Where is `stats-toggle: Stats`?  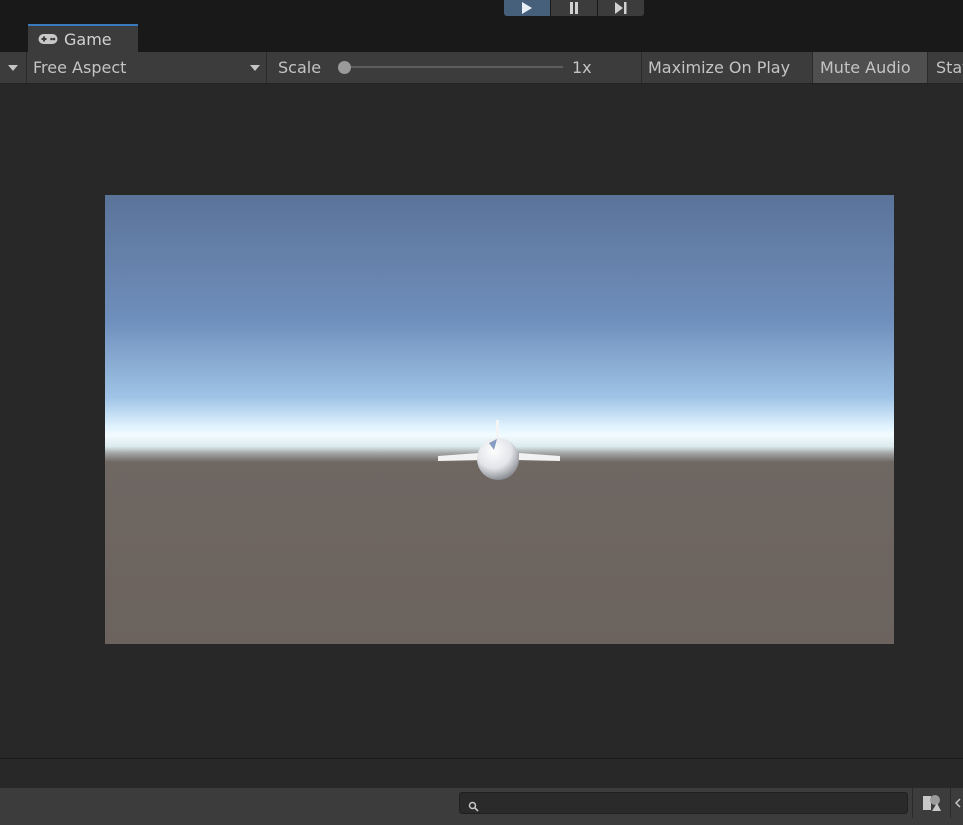 stats-toggle: Stats is located at coordinates (945, 67).